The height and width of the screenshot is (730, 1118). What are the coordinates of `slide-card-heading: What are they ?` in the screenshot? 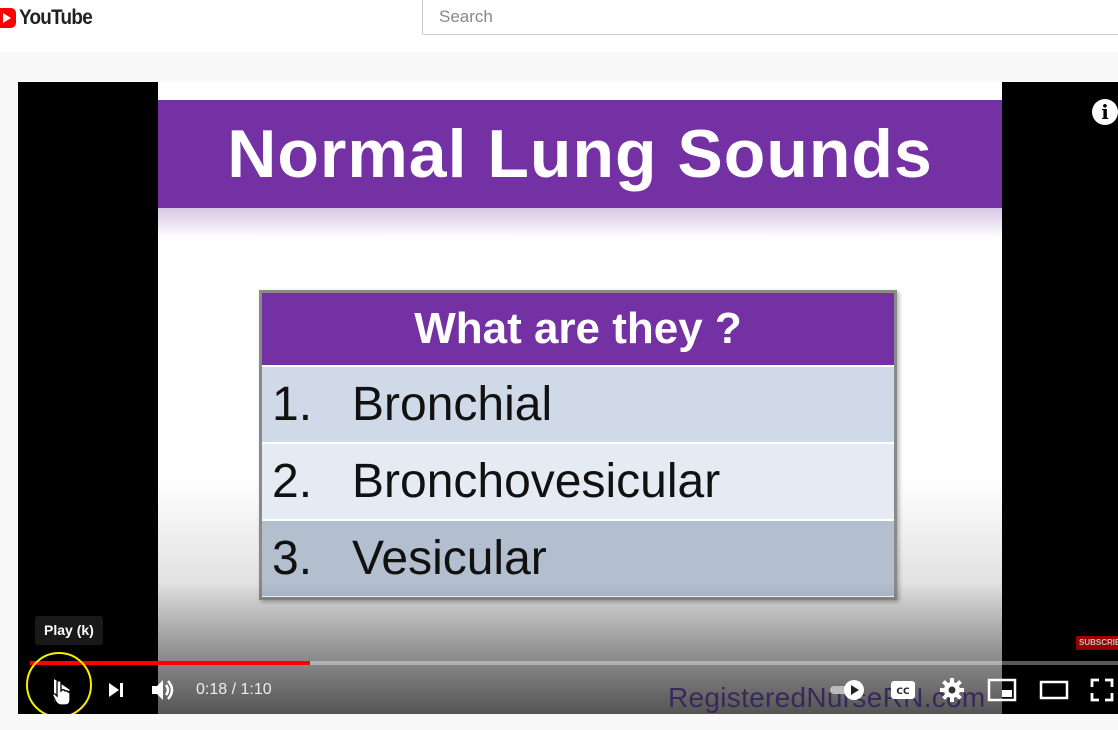 It's located at (578, 329).